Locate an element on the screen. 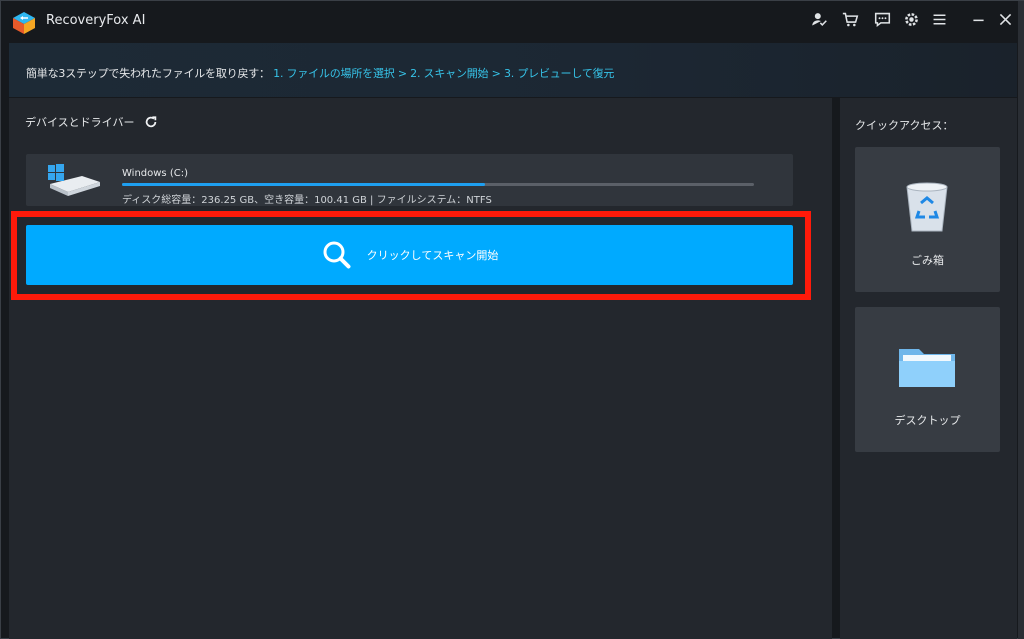 The width and height of the screenshot is (1024, 639). quick-access-title: クイックアクセス： is located at coordinates (904, 125).